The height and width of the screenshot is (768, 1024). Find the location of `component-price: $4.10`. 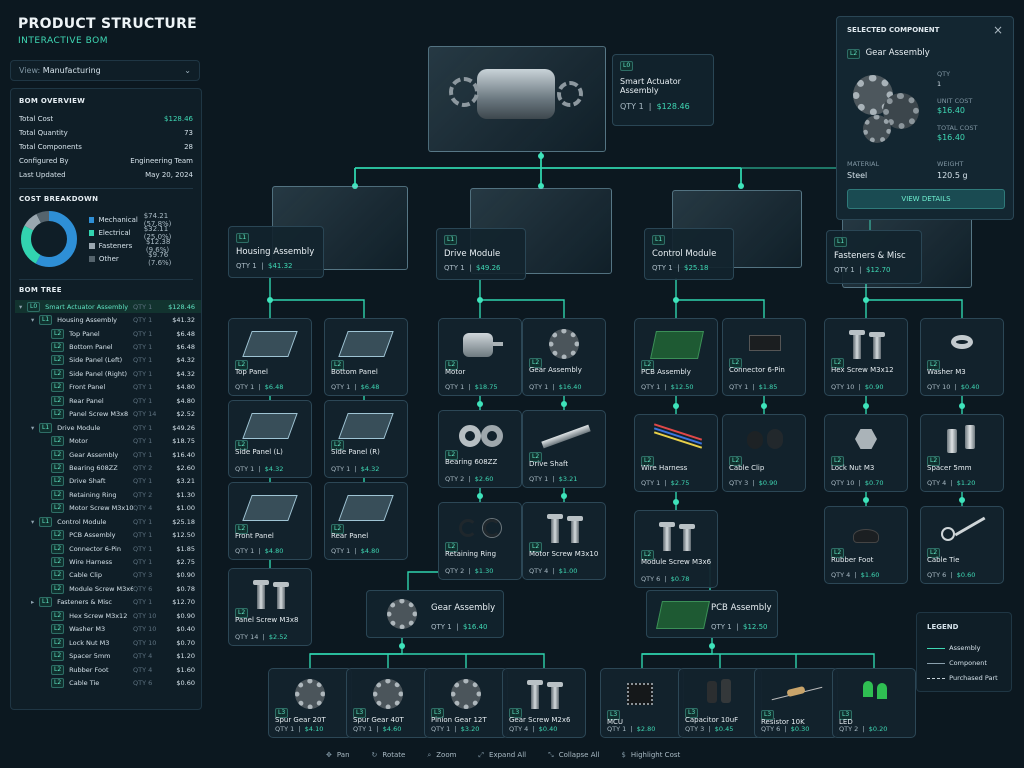

component-price: $4.10 is located at coordinates (314, 729).